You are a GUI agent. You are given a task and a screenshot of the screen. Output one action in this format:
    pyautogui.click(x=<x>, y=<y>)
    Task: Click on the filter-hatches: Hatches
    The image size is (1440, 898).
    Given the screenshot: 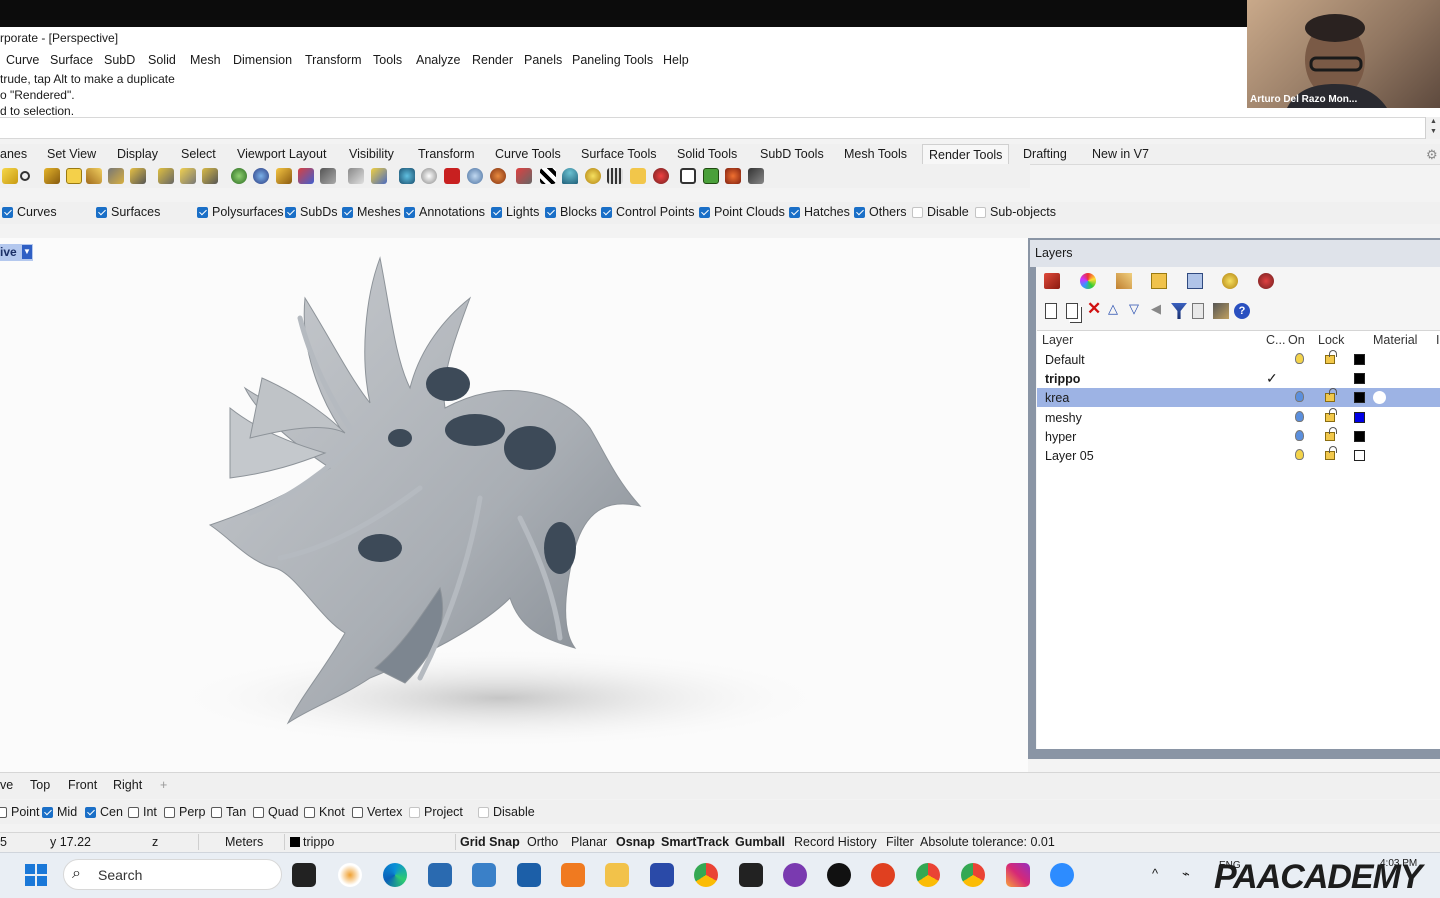 What is the action you would take?
    pyautogui.click(x=819, y=212)
    